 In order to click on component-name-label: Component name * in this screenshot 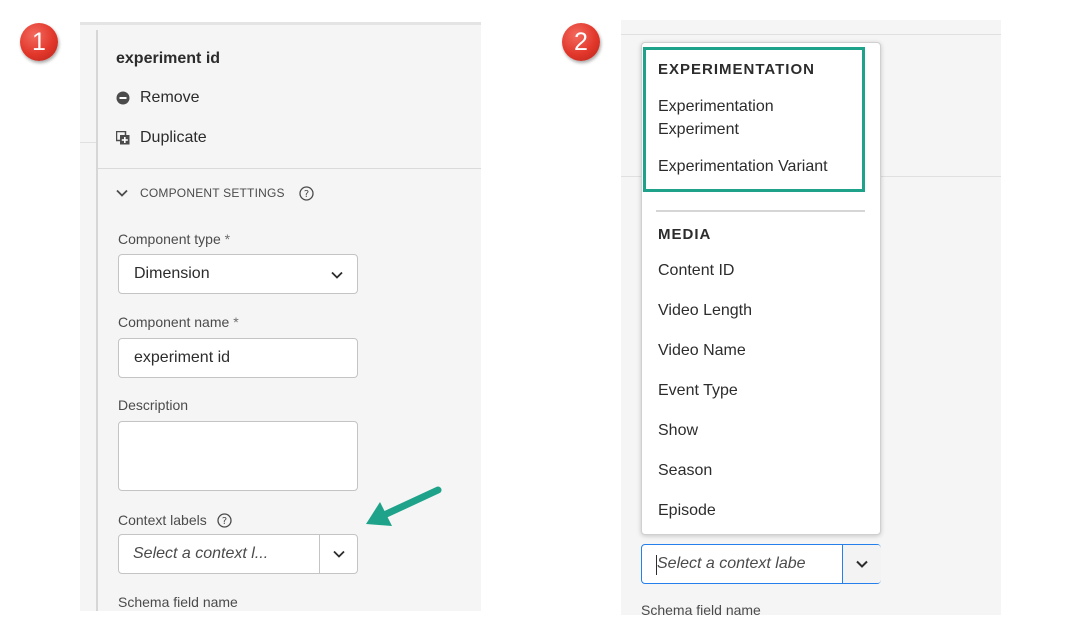, I will do `click(178, 322)`.